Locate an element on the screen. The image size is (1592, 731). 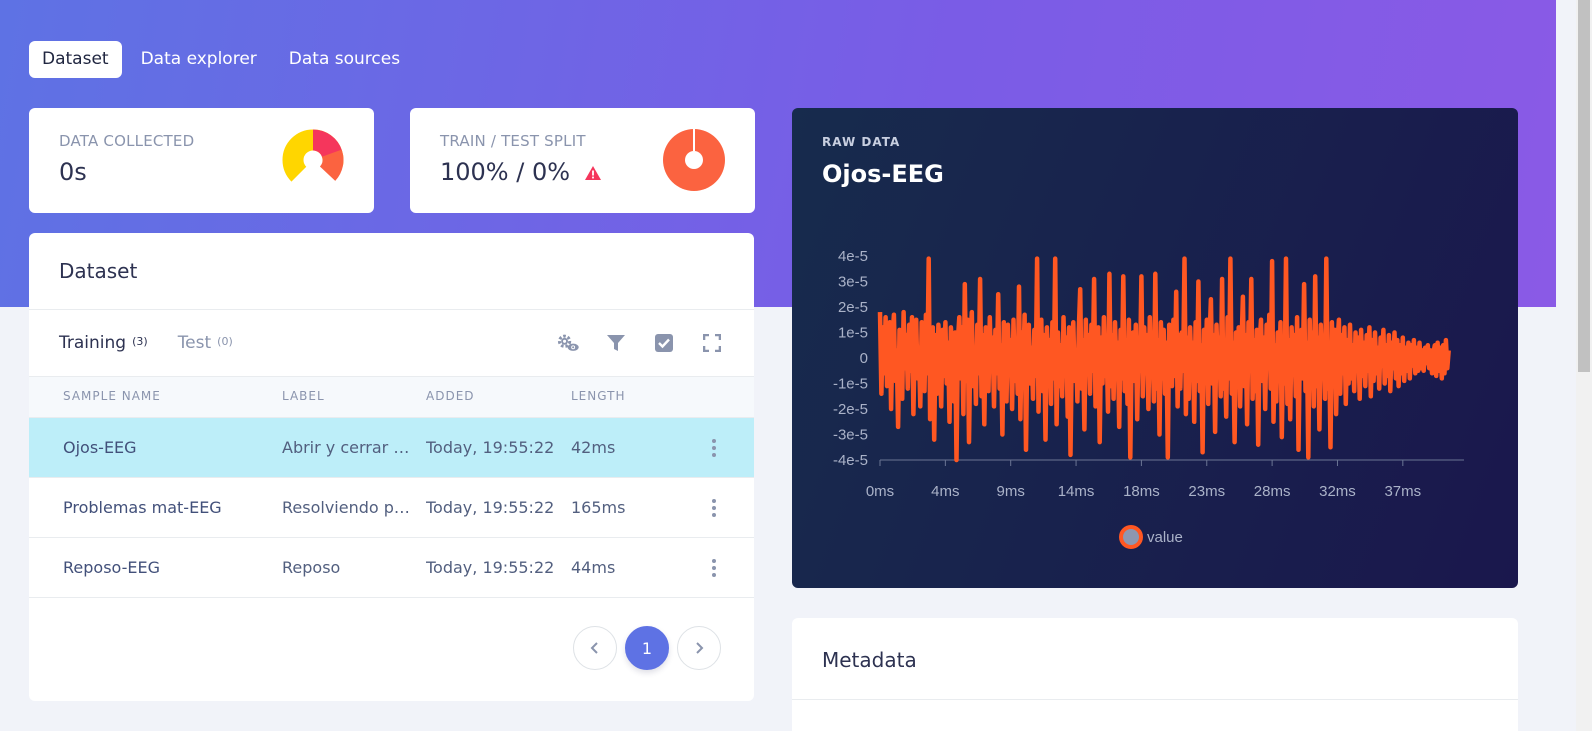
y-tick-label: -2e-5 is located at coordinates (850, 409).